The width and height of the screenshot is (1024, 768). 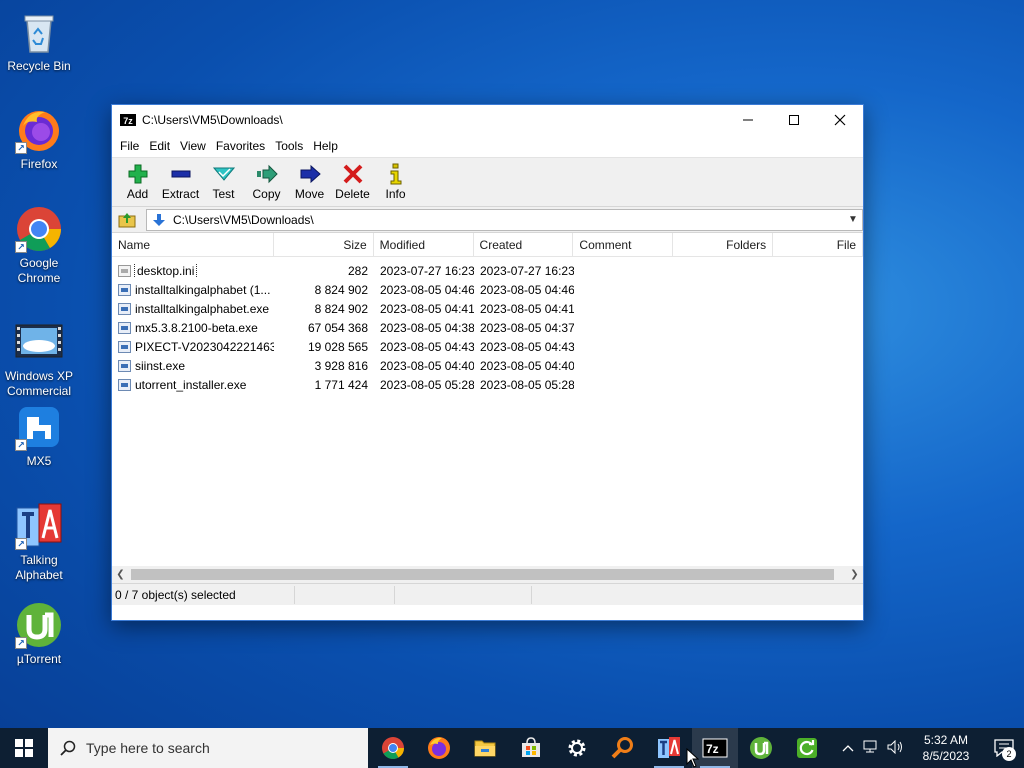 What do you see at coordinates (872, 748) in the screenshot?
I see `network-icon` at bounding box center [872, 748].